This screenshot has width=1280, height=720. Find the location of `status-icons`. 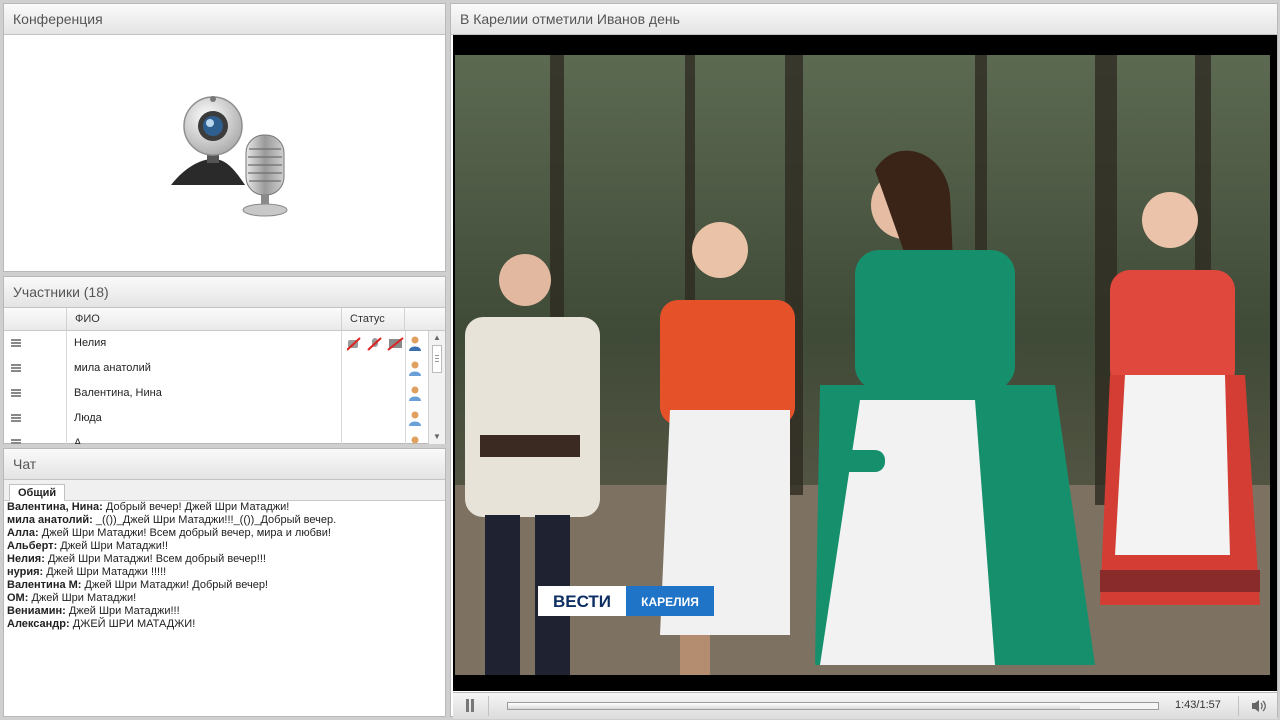

status-icons is located at coordinates (376, 345).